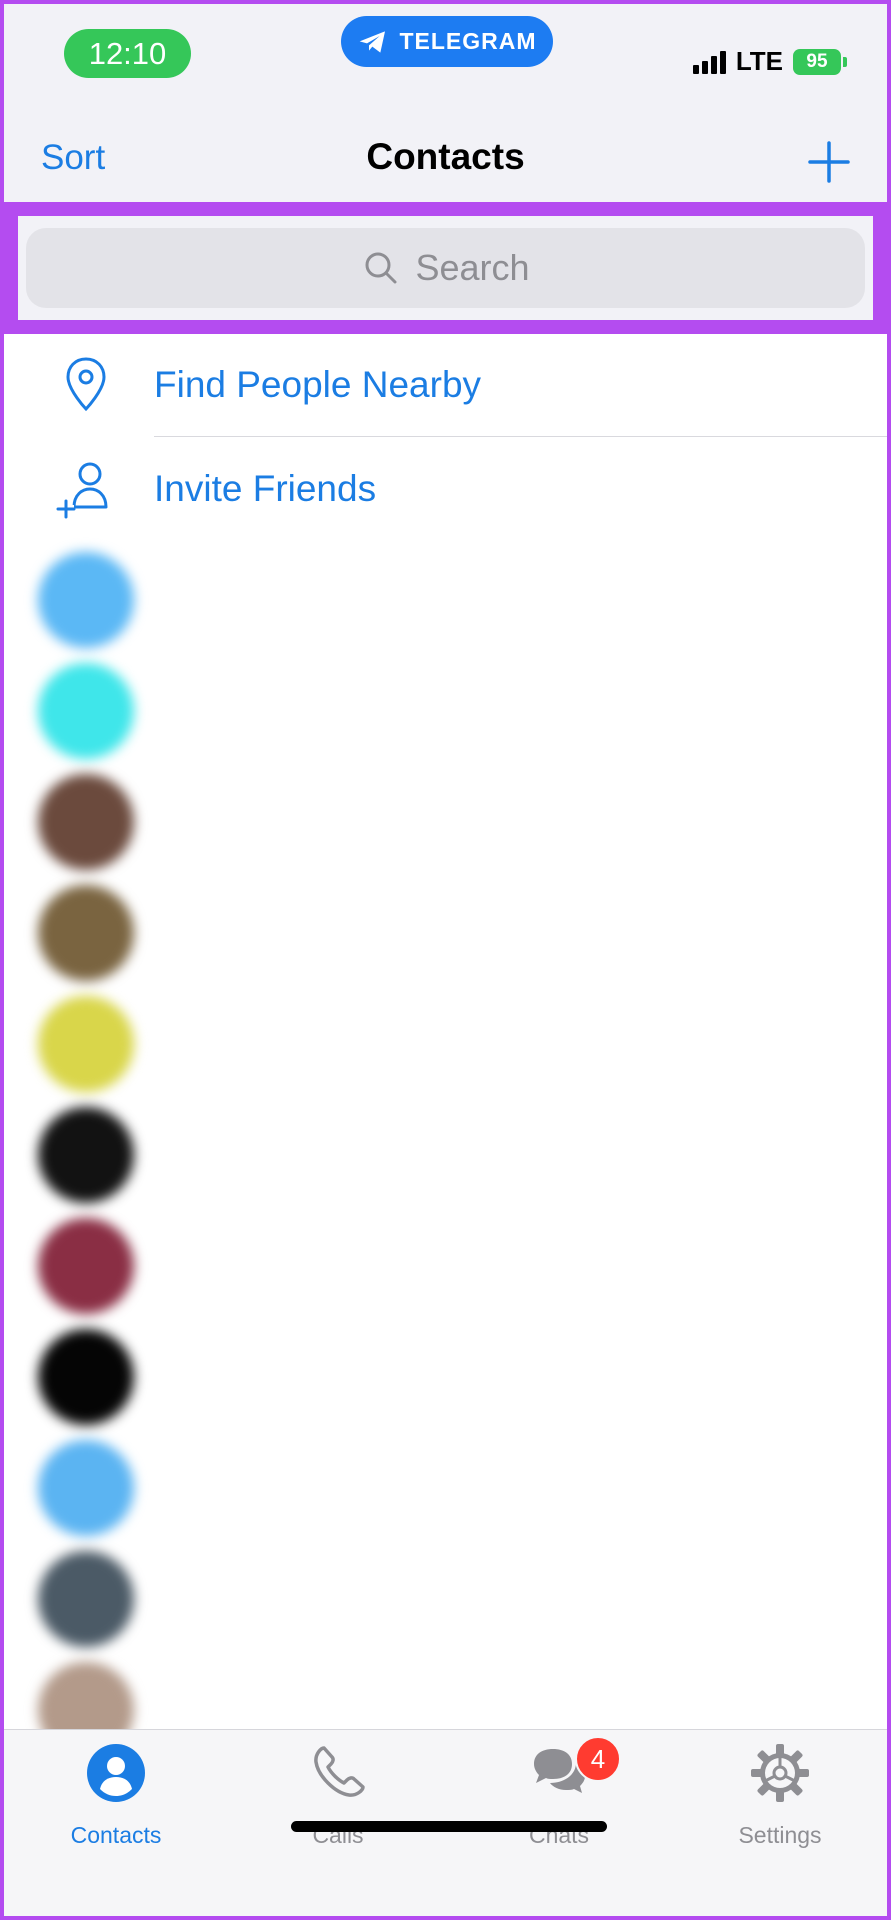  I want to click on app-pill-label: TELEGRAM, so click(468, 41).